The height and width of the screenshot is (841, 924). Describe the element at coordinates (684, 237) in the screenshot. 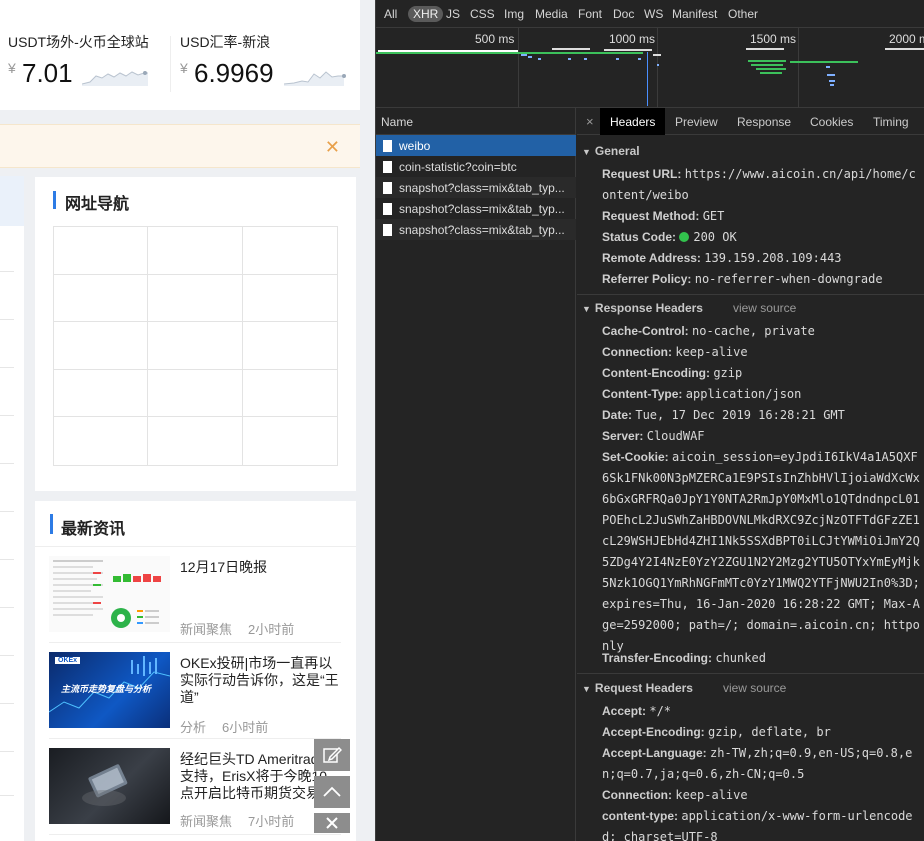

I see `status-dot-icon` at that location.